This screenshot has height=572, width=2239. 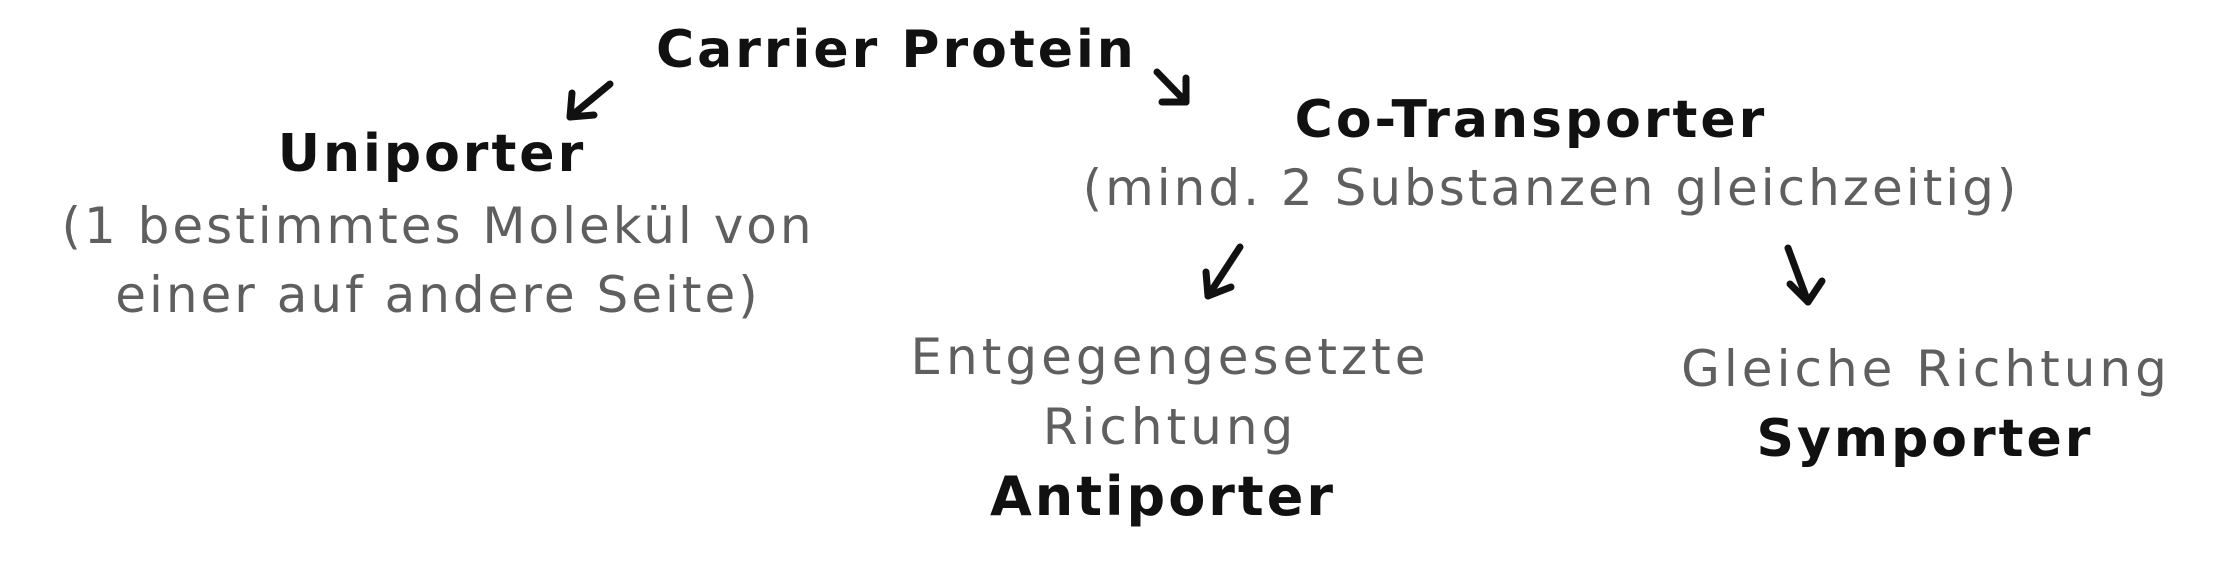 What do you see at coordinates (1170, 427) in the screenshot?
I see `antiporter-description-line2: Richtung` at bounding box center [1170, 427].